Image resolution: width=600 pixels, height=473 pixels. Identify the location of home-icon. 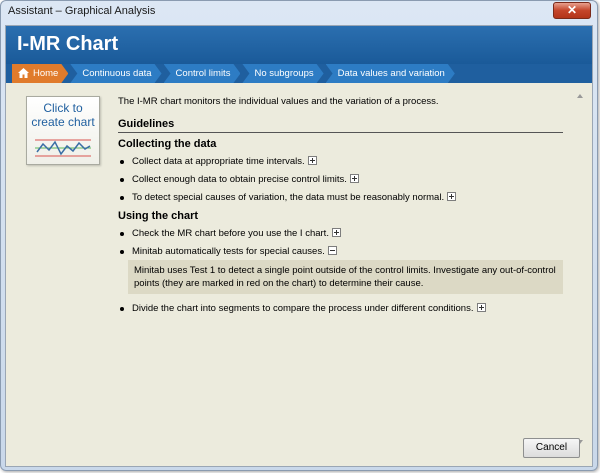
(23, 73).